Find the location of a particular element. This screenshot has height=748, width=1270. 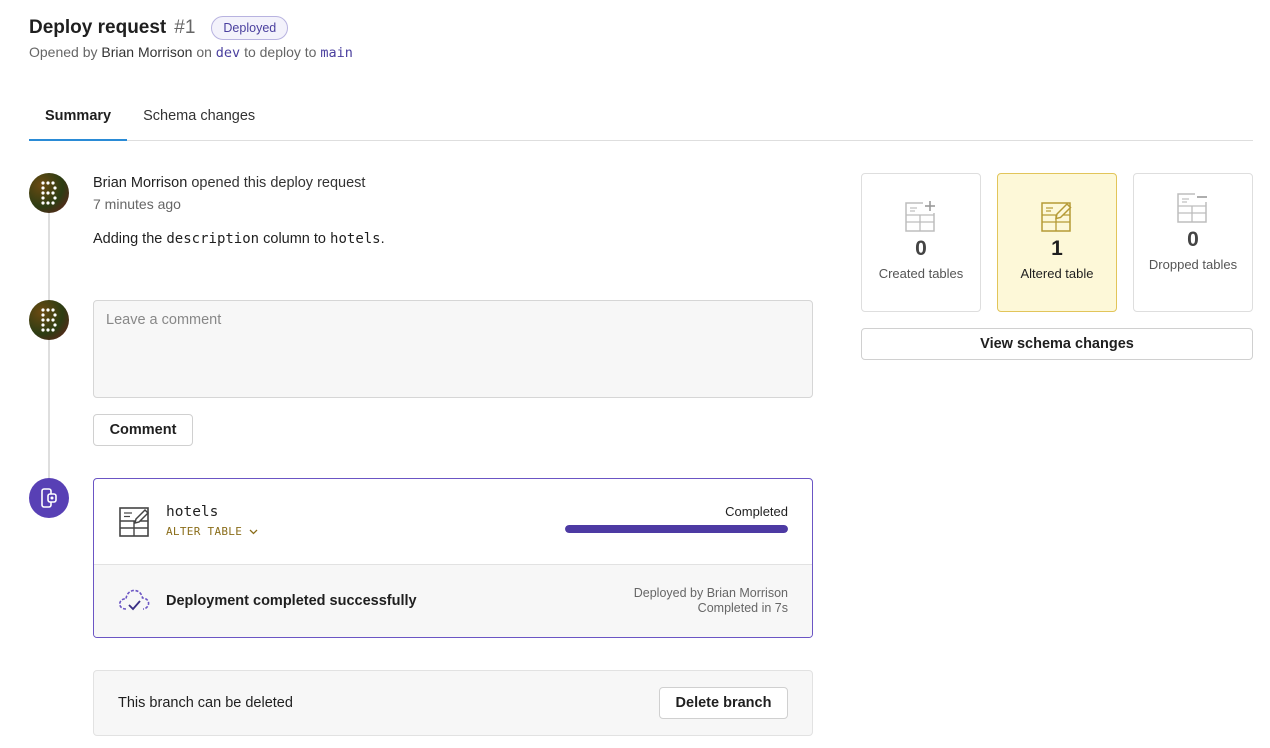

created-tables-card: 0 Created tables is located at coordinates (921, 242).